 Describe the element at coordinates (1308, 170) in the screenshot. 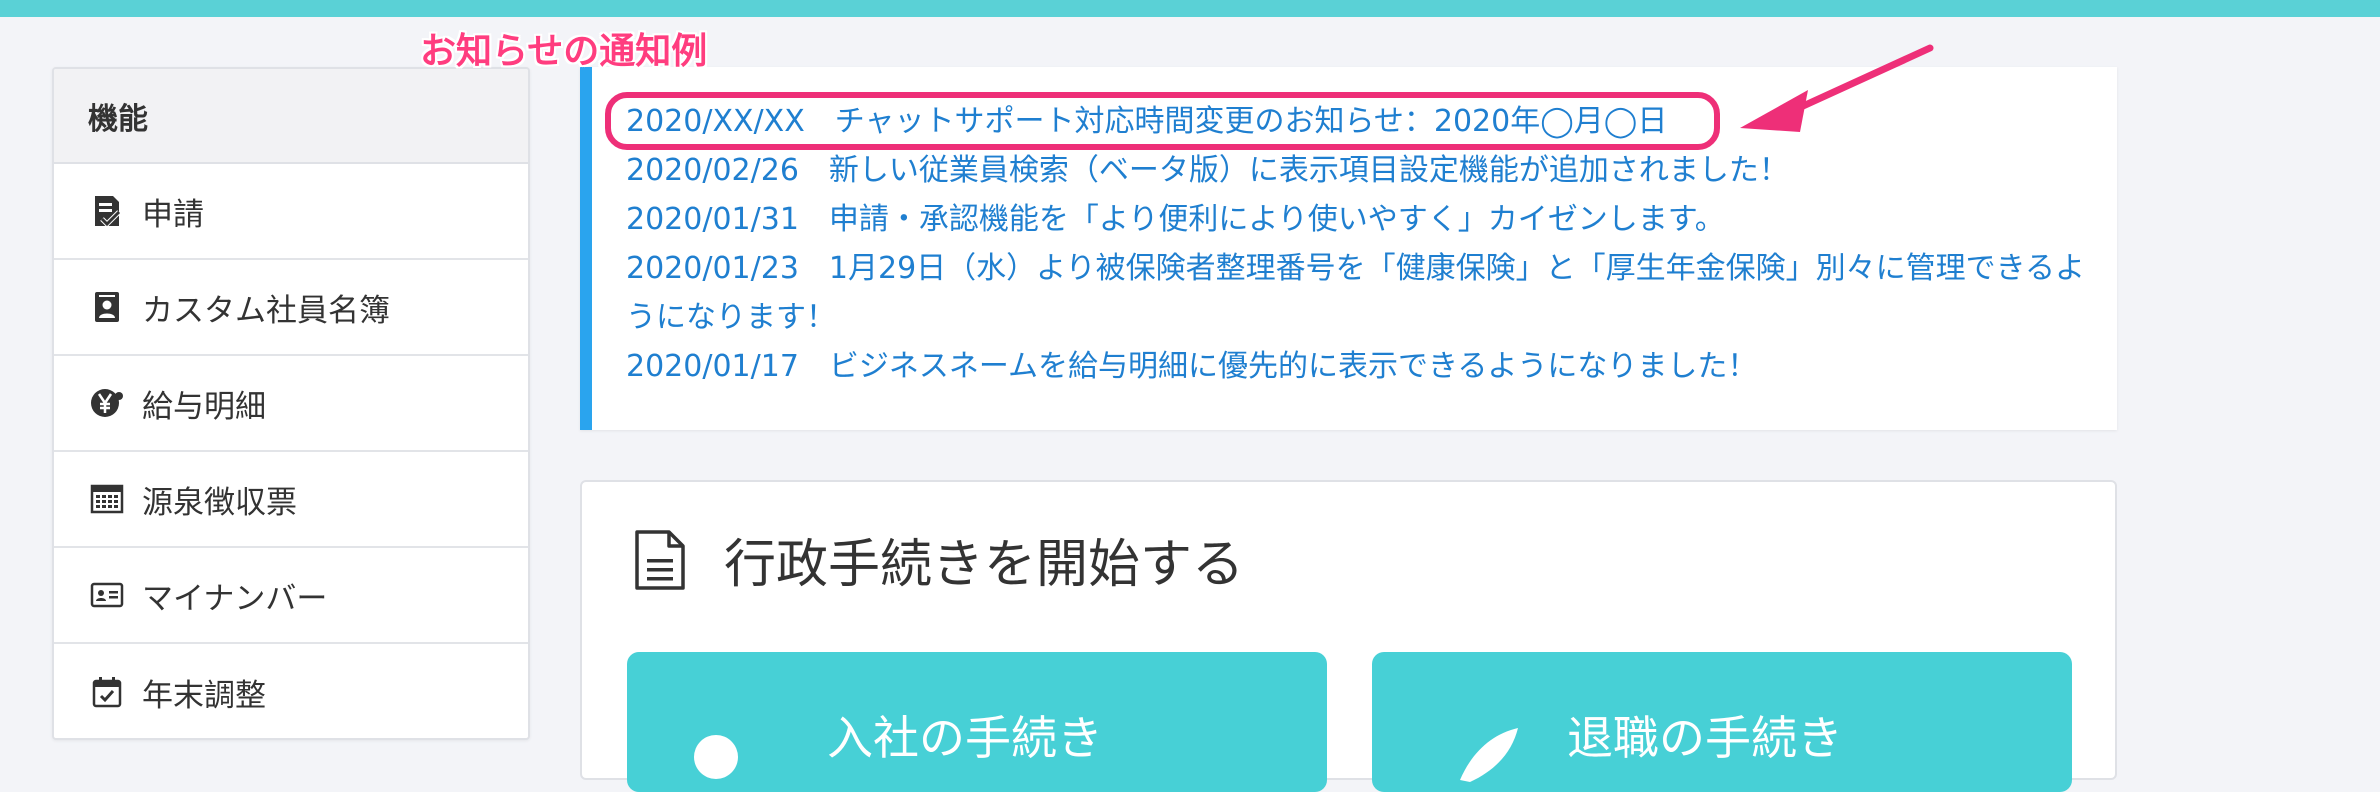

I see `notice-text: 新しい従業員検索（ベータ版）に表示項目設定機能が追加されました！` at that location.